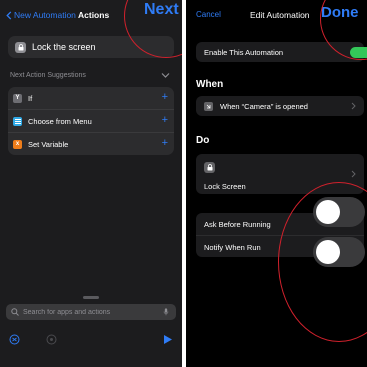 This screenshot has height=367, width=367. What do you see at coordinates (17, 98) in the screenshot?
I see `if-icon: Y` at bounding box center [17, 98].